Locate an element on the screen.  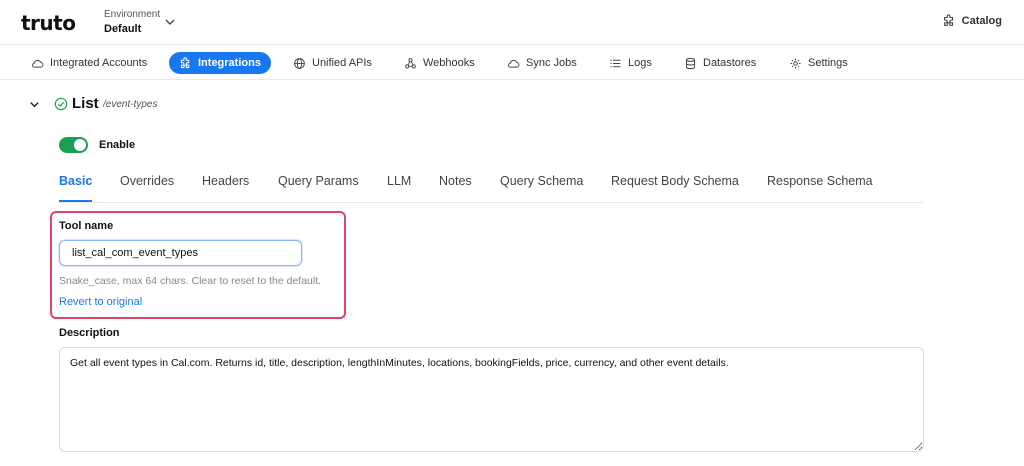
toggle-knob is located at coordinates (80, 145).